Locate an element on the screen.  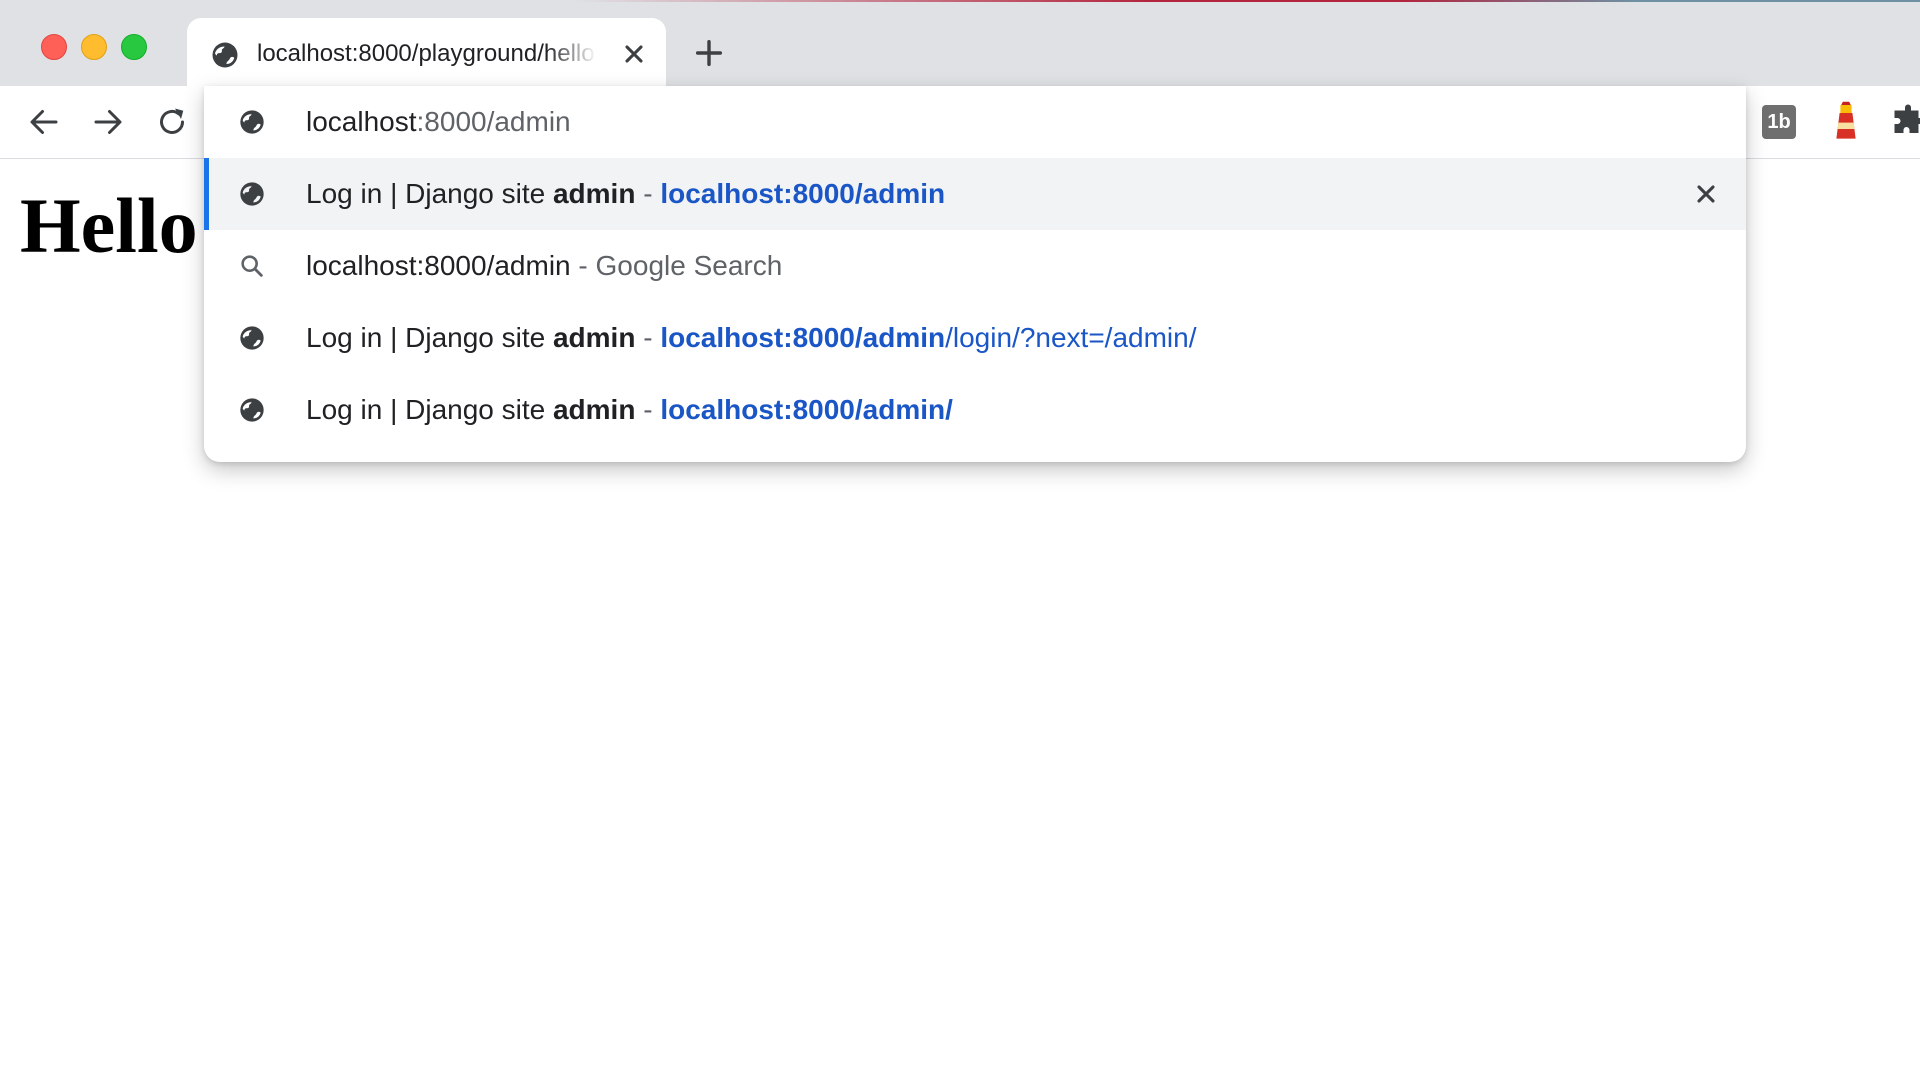
window-zoom-button is located at coordinates (134, 47).